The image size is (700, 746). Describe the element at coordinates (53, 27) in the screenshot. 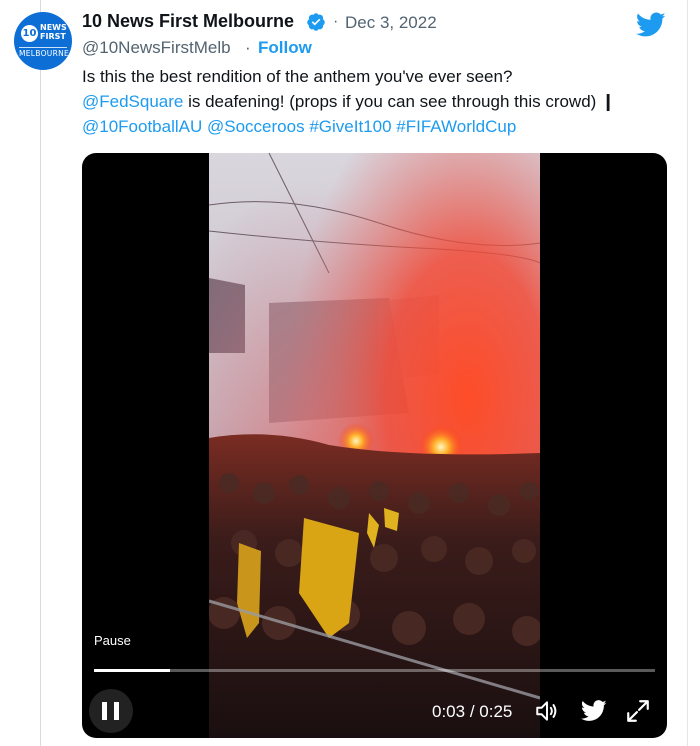

I see `avatar-line-news: NEWS` at that location.